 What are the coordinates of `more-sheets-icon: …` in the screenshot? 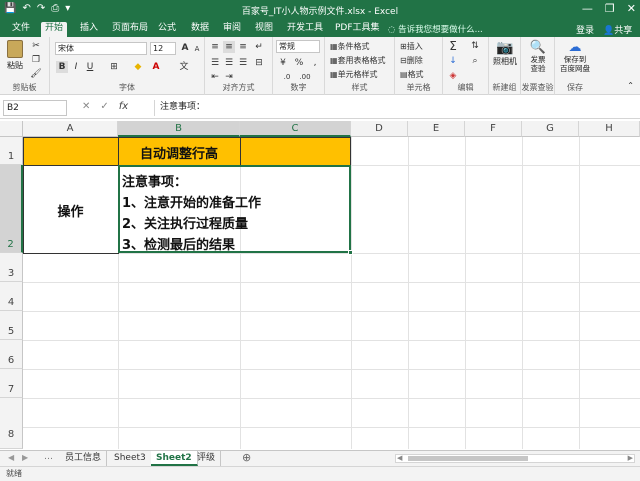 It's located at (48, 457).